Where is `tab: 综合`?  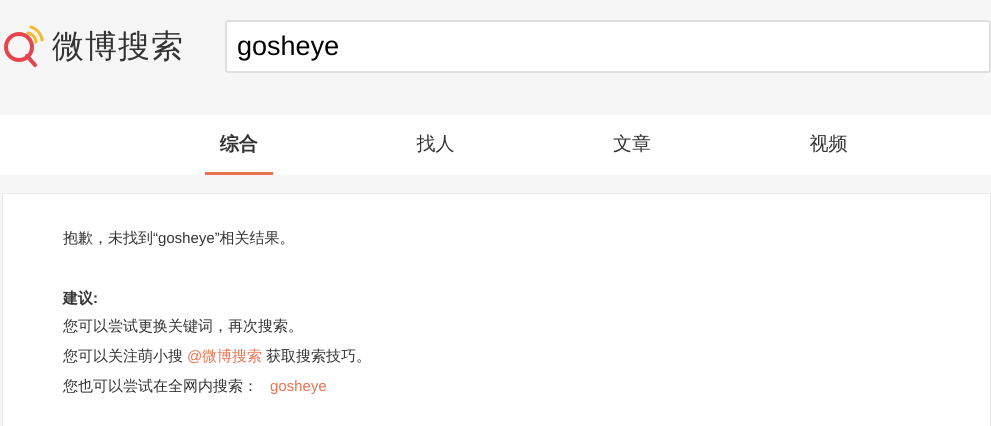
tab: 综合 is located at coordinates (238, 145).